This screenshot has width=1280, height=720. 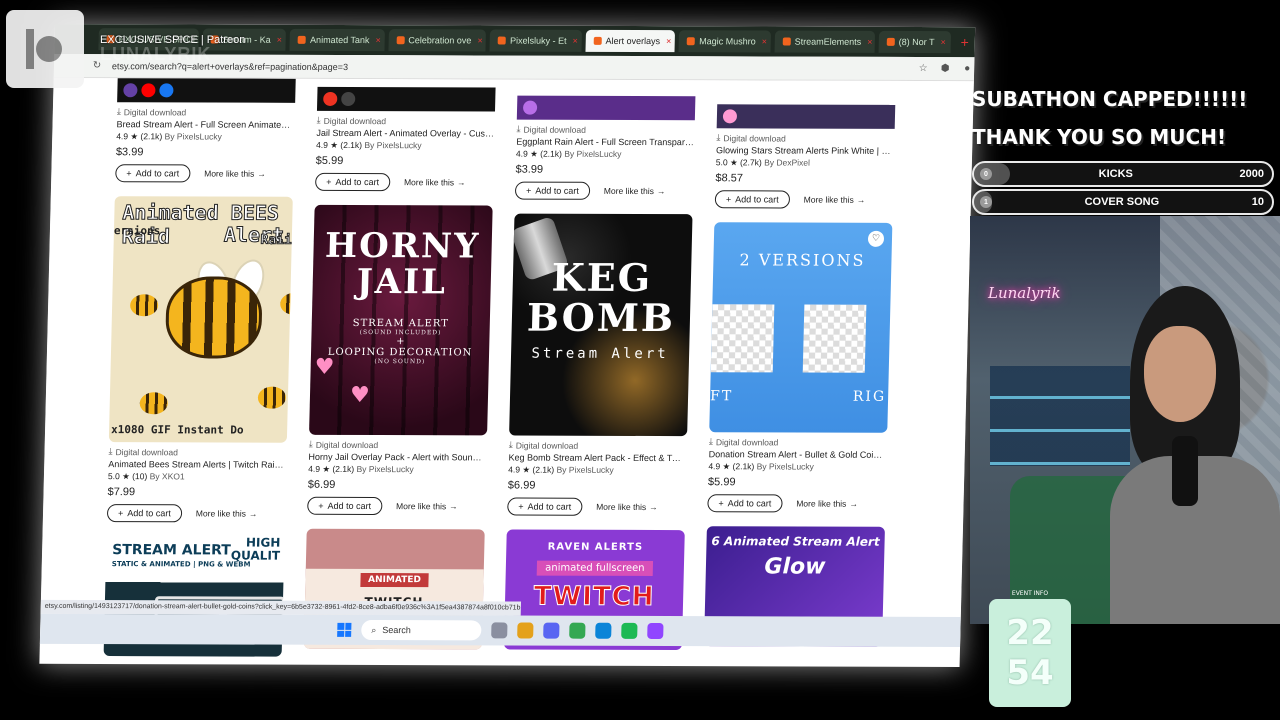 What do you see at coordinates (986, 174) in the screenshot?
I see `goal-index: 0` at bounding box center [986, 174].